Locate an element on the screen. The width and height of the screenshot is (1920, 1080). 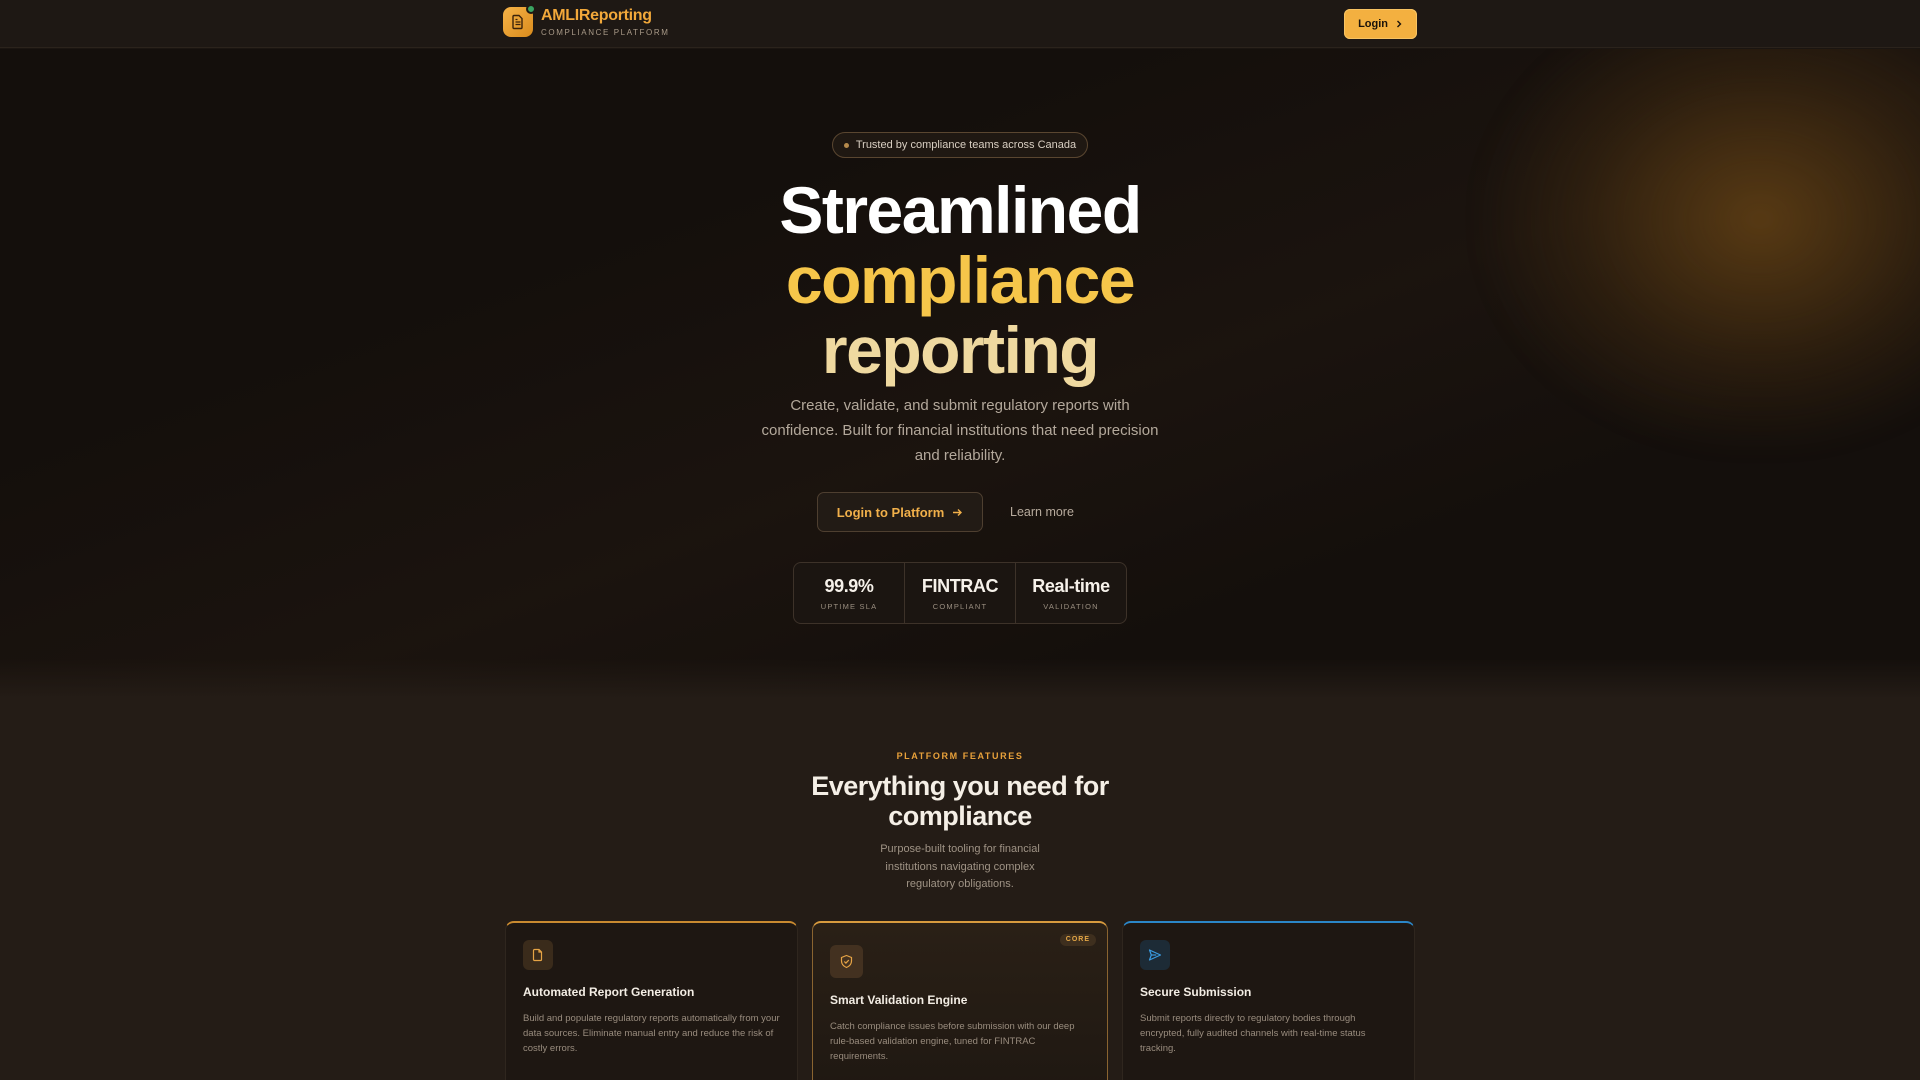
brand-logo: AMLIReporting COMPLIANCE PLATFORM is located at coordinates (586, 20).